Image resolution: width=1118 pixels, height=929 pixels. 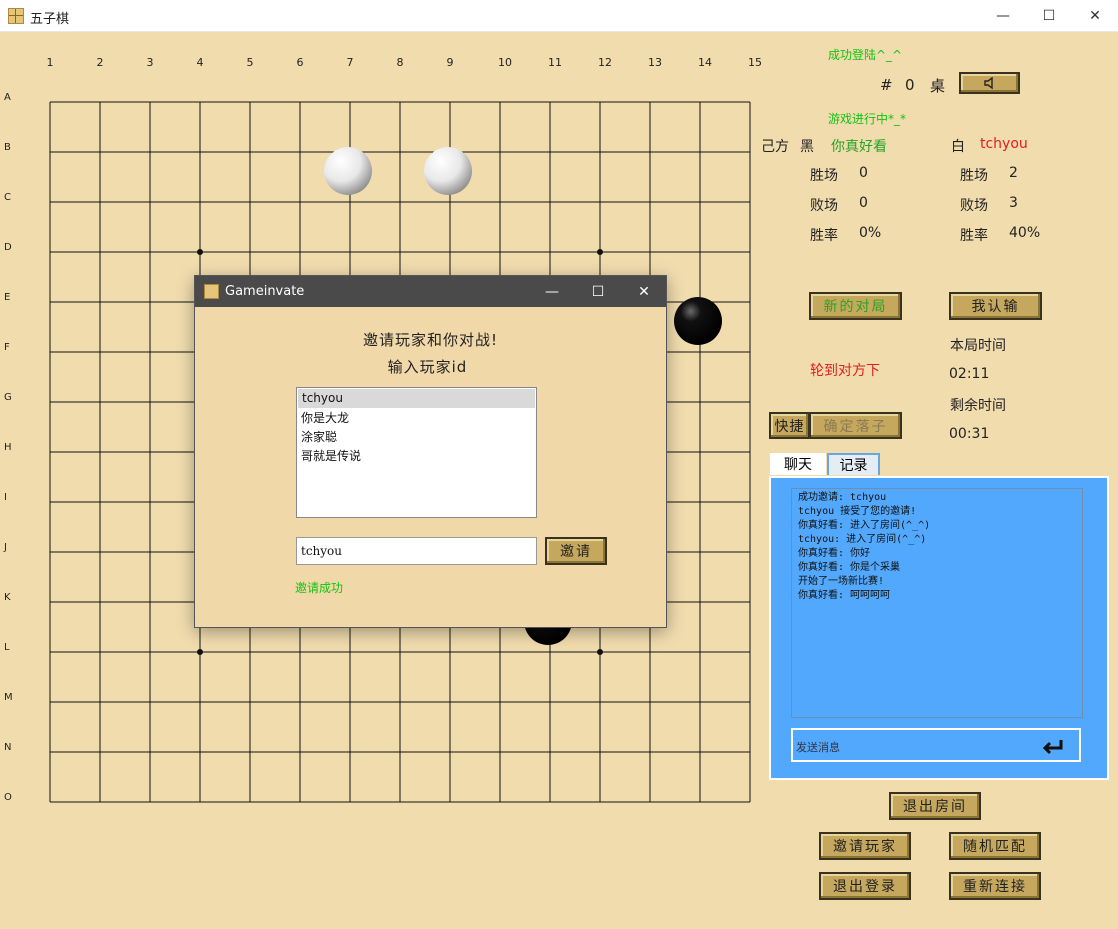 I want to click on player-list-item: 涂家聪, so click(x=416, y=437).